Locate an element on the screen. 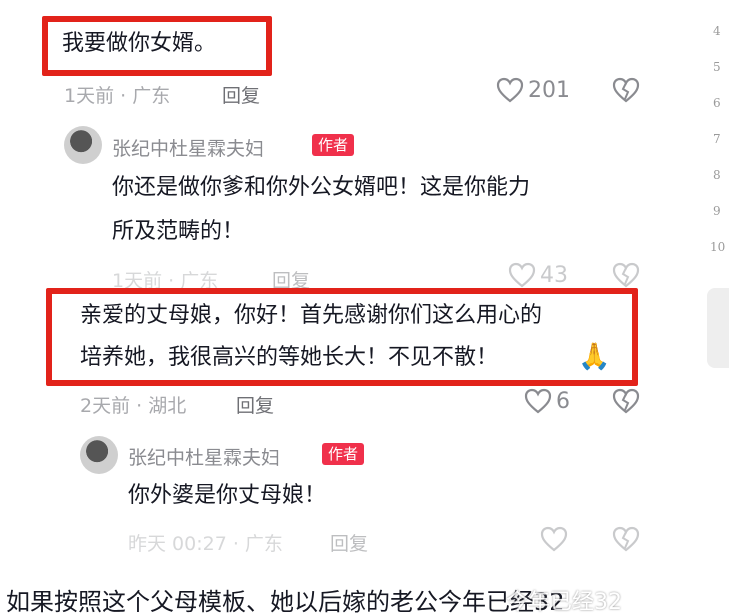 This screenshot has width=729, height=616. side-panel-handle is located at coordinates (718, 328).